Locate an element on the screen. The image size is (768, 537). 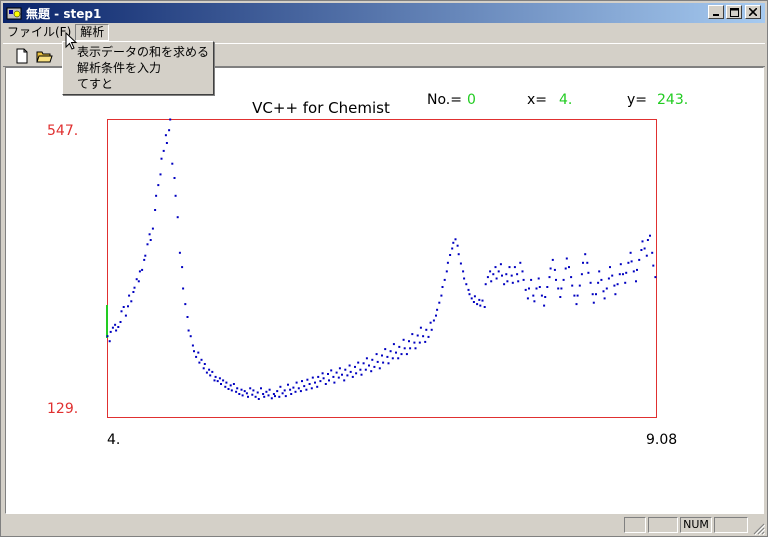
analysis-menu-dropdown: 表示データの和を求める 解析条件を入力 てすと is located at coordinates (138, 68).